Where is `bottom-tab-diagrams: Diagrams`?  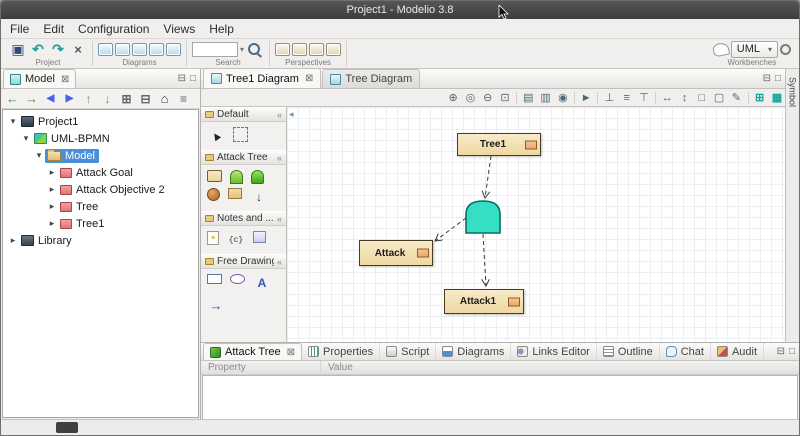
bottom-tab-diagrams: Diagrams is located at coordinates (474, 351).